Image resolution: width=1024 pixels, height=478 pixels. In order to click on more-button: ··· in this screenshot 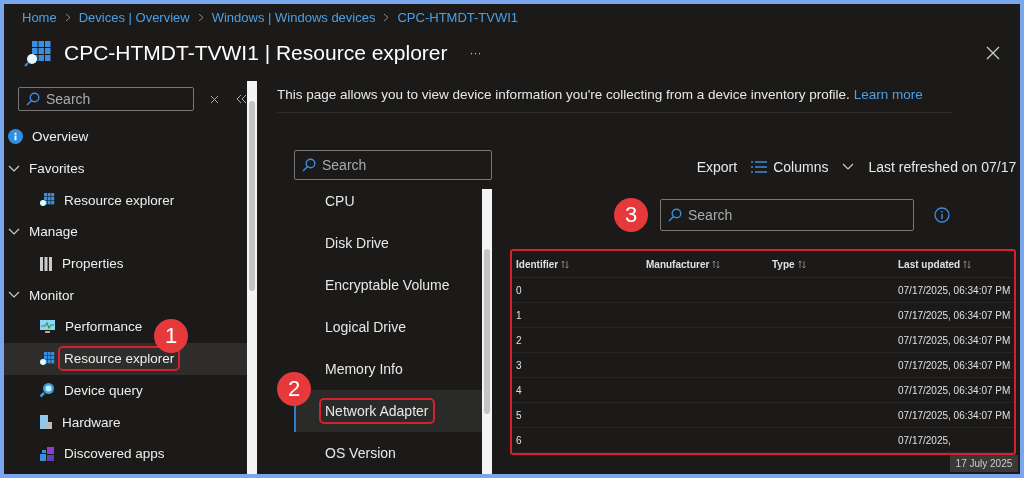, I will do `click(475, 53)`.